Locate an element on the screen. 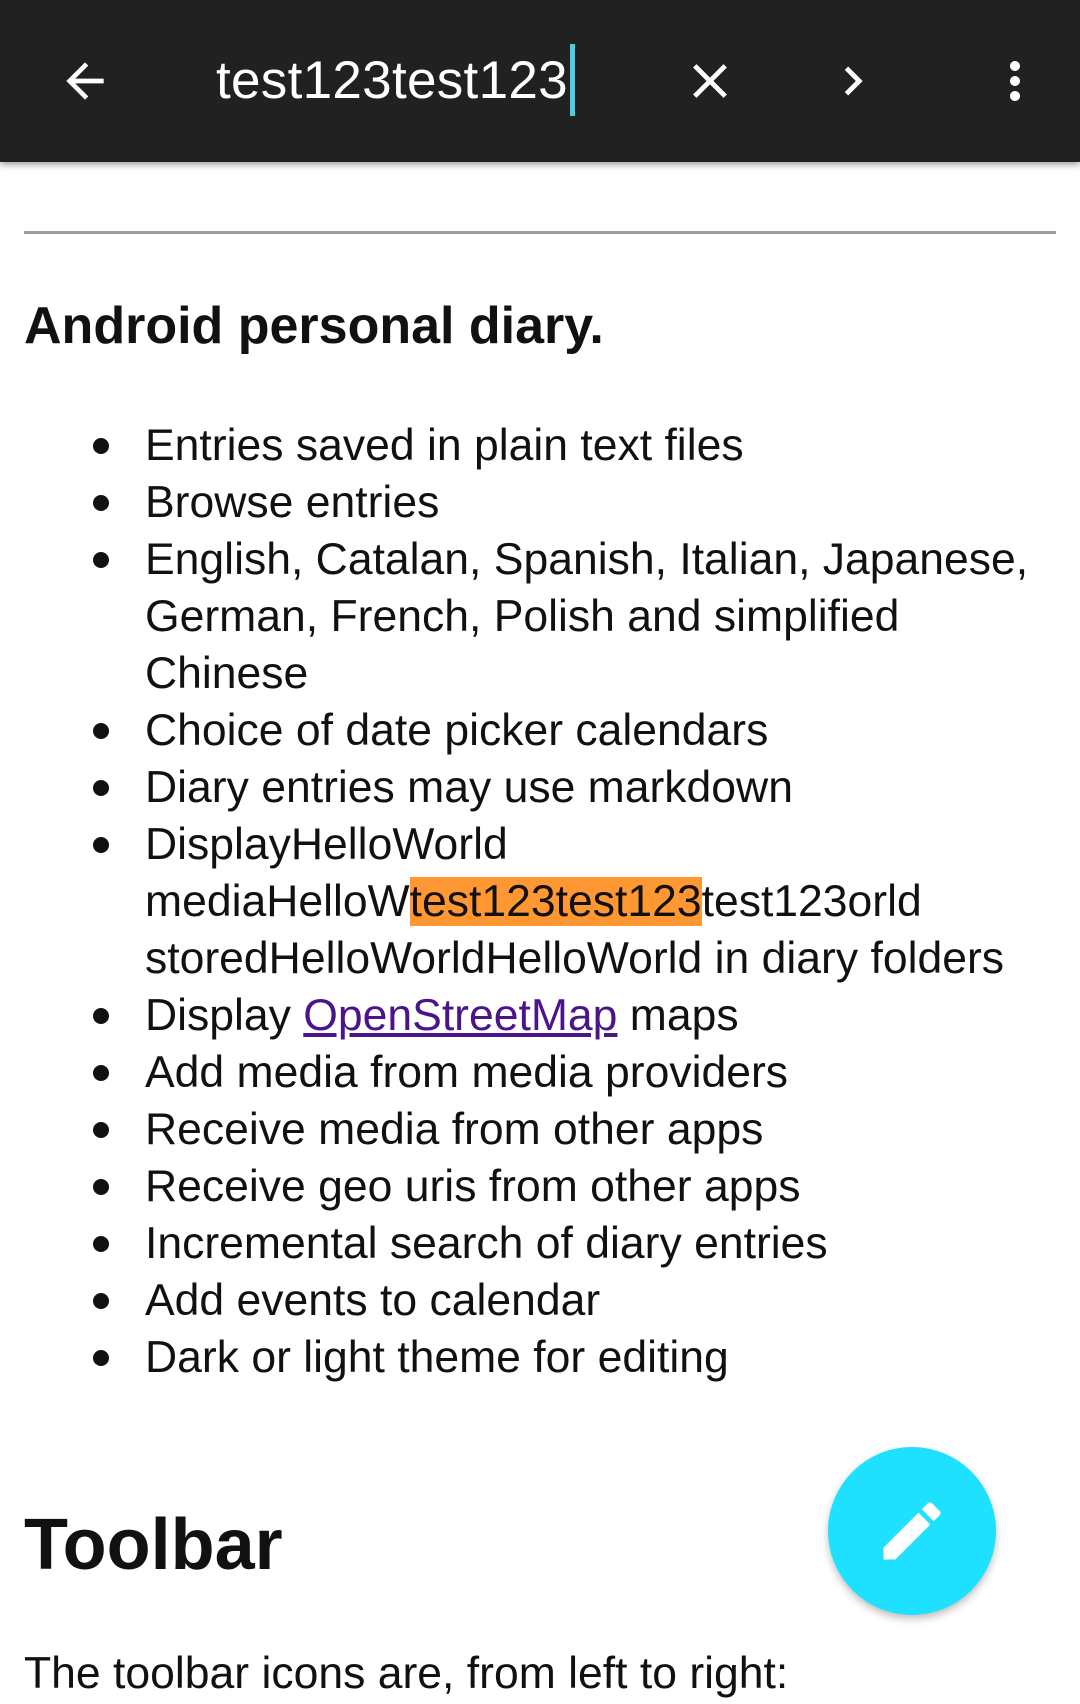  list-item-text: Receive geo uris from other apps is located at coordinates (473, 1186).